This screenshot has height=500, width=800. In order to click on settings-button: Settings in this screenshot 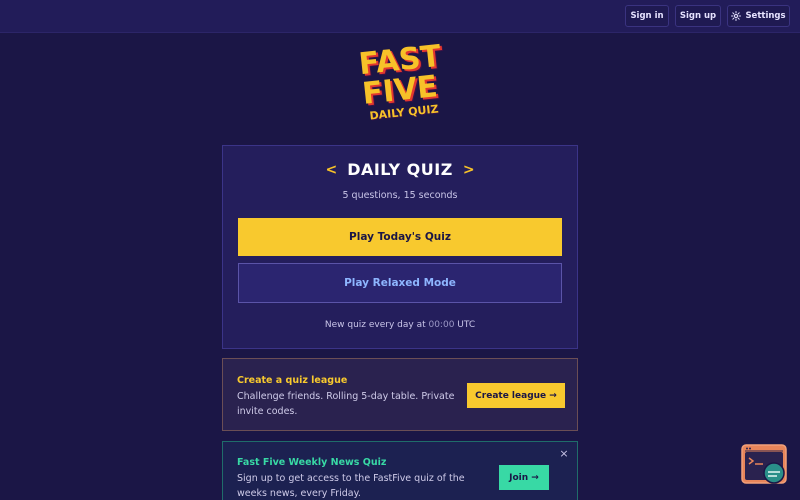, I will do `click(758, 16)`.